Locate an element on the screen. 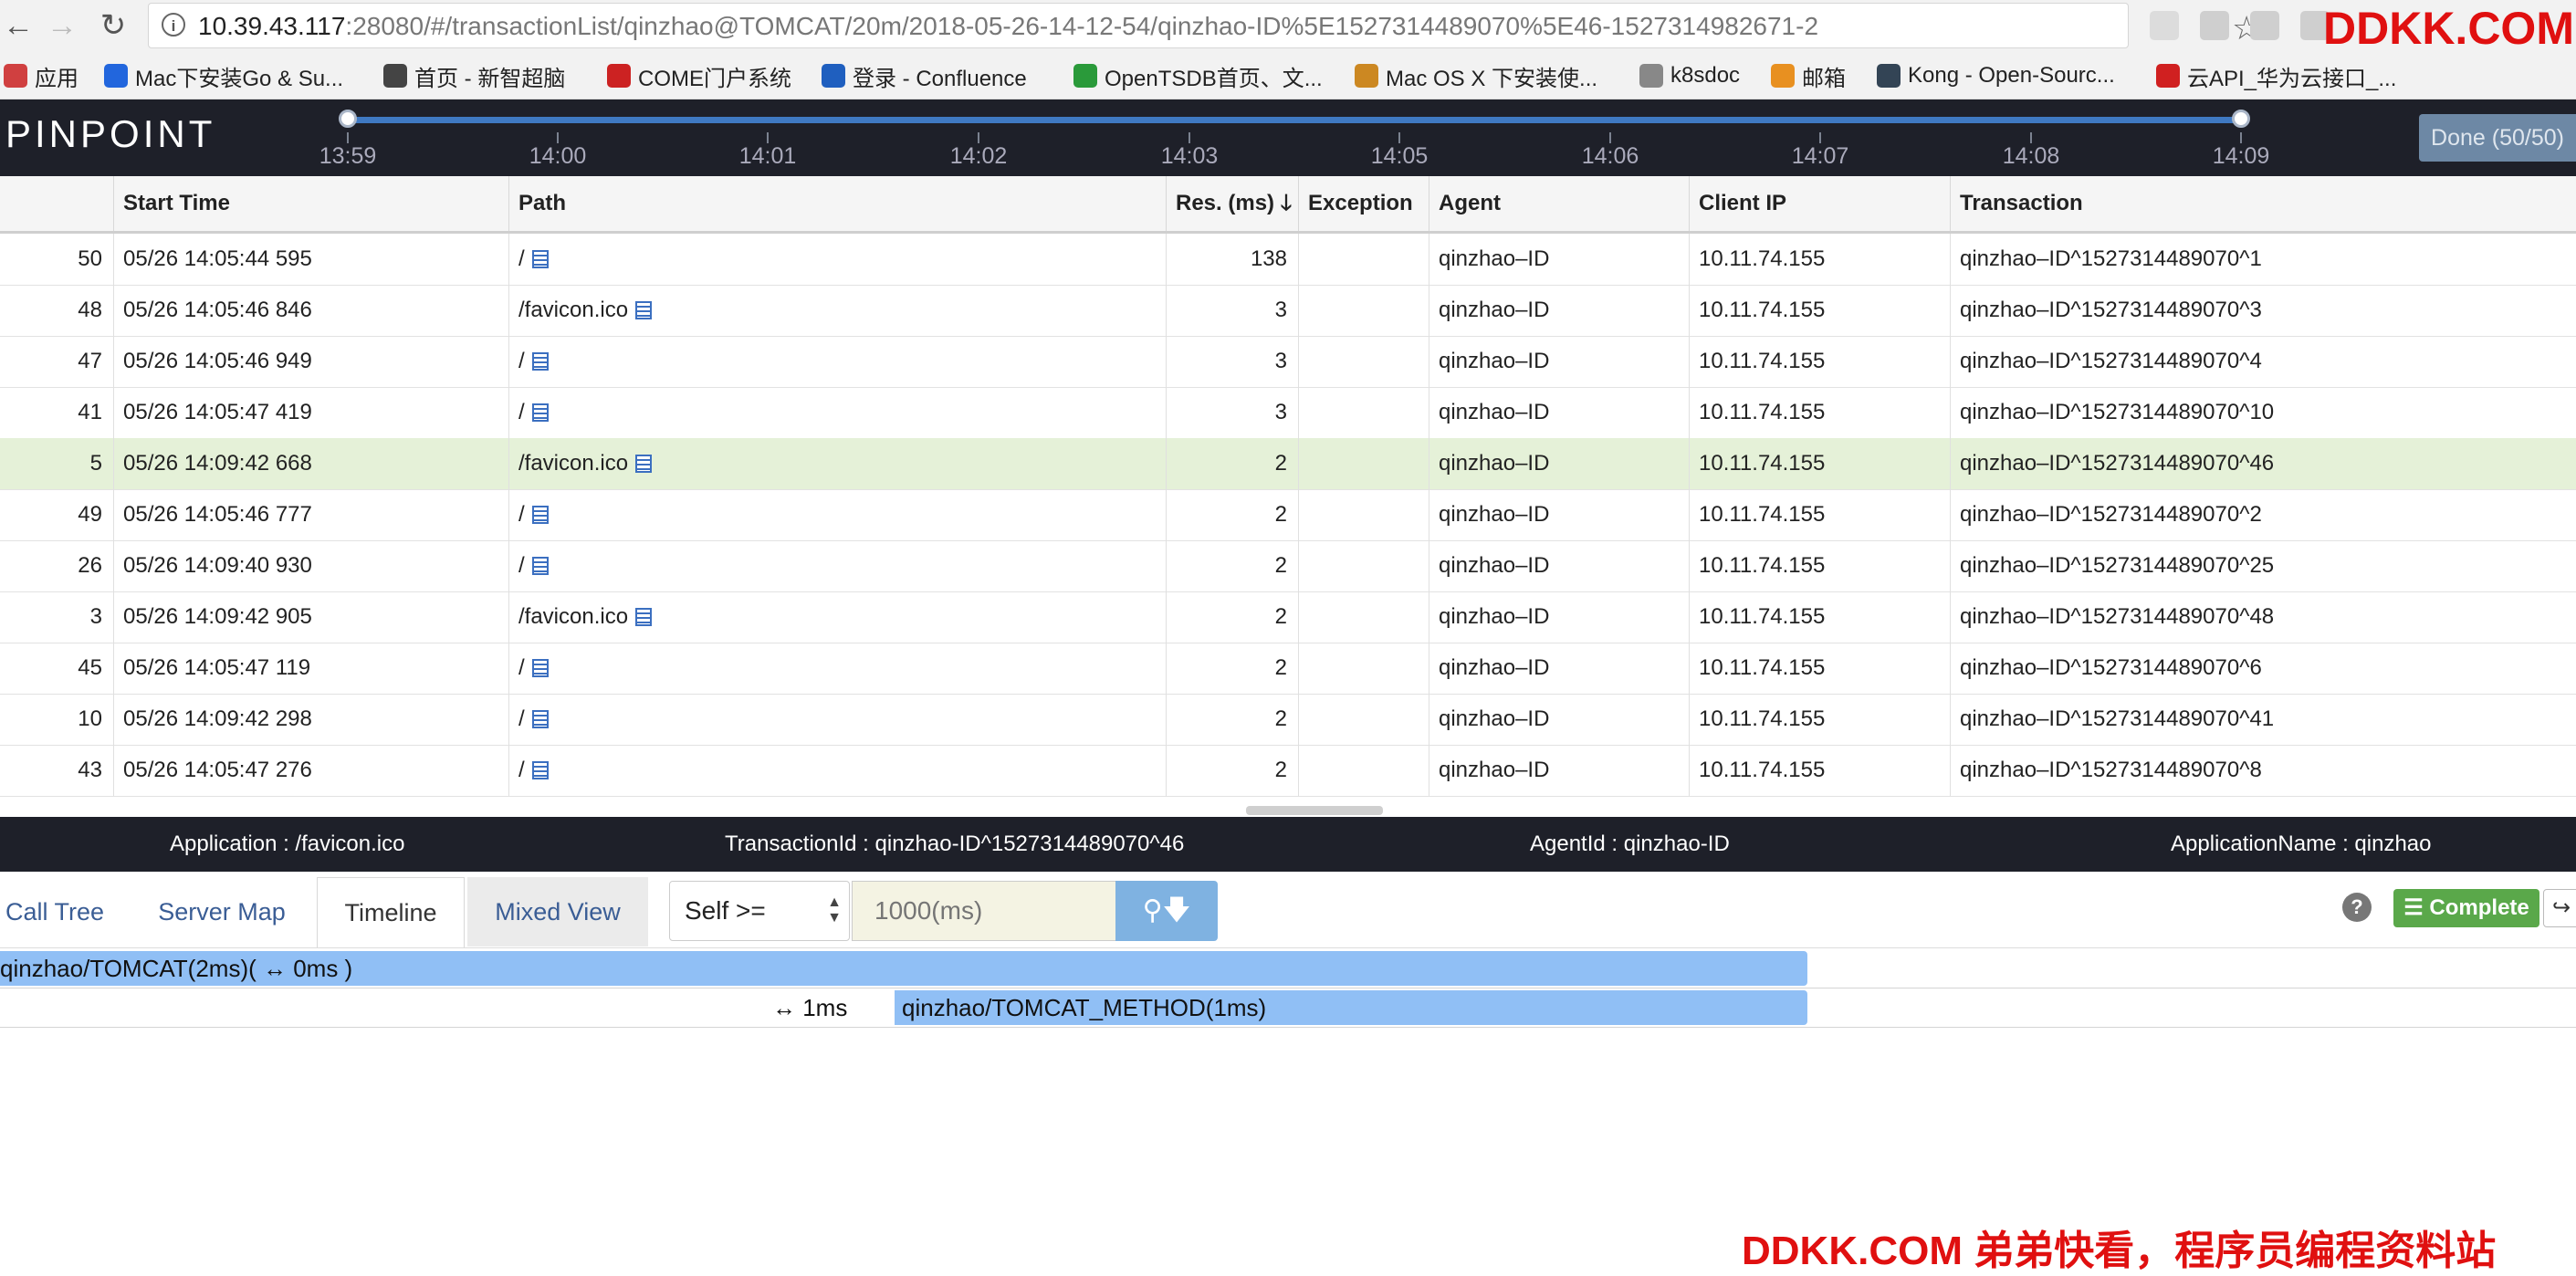 This screenshot has width=2576, height=1276. column-header-index is located at coordinates (56, 203).